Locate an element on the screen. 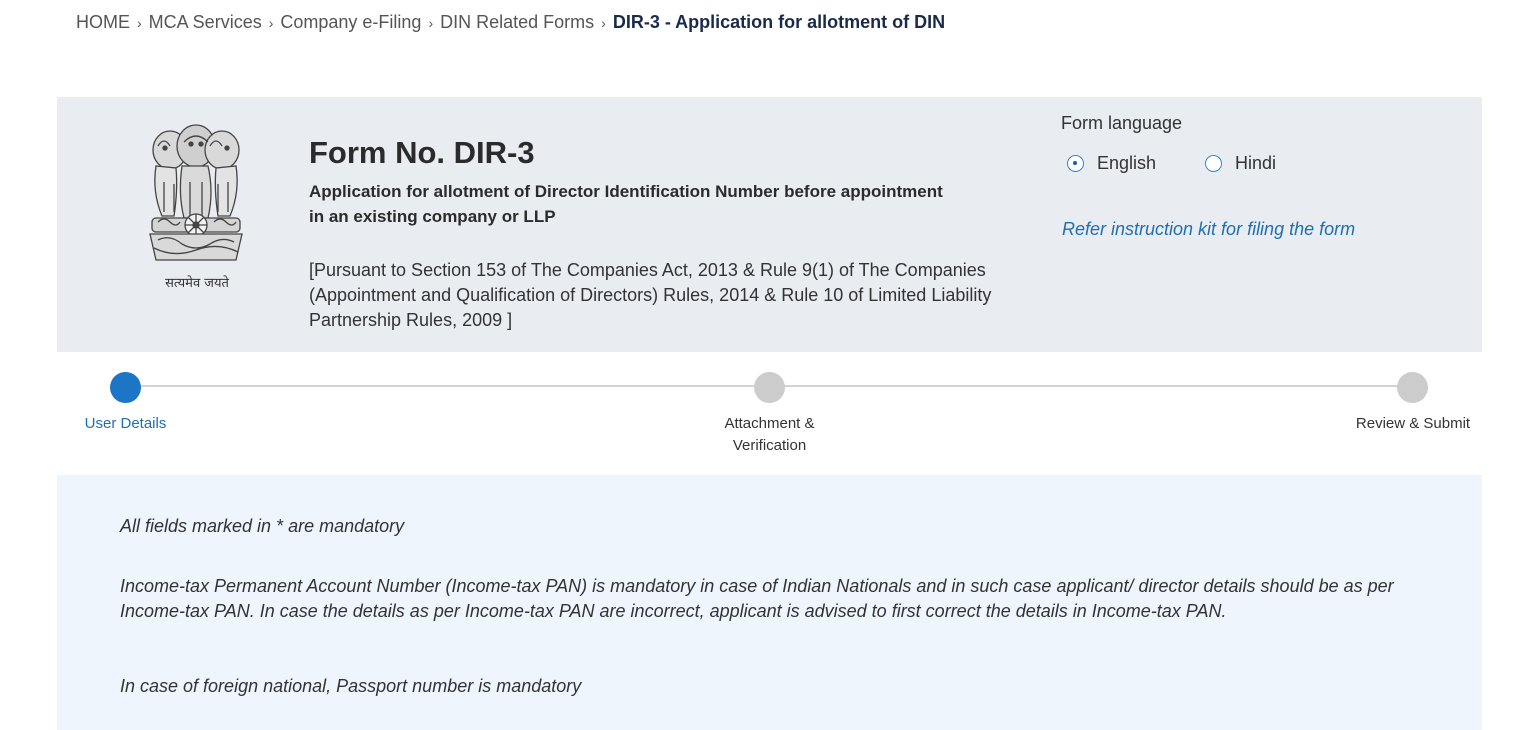 The height and width of the screenshot is (730, 1537). step-attachment-verification-label: Attachment & Verification is located at coordinates (769, 435).